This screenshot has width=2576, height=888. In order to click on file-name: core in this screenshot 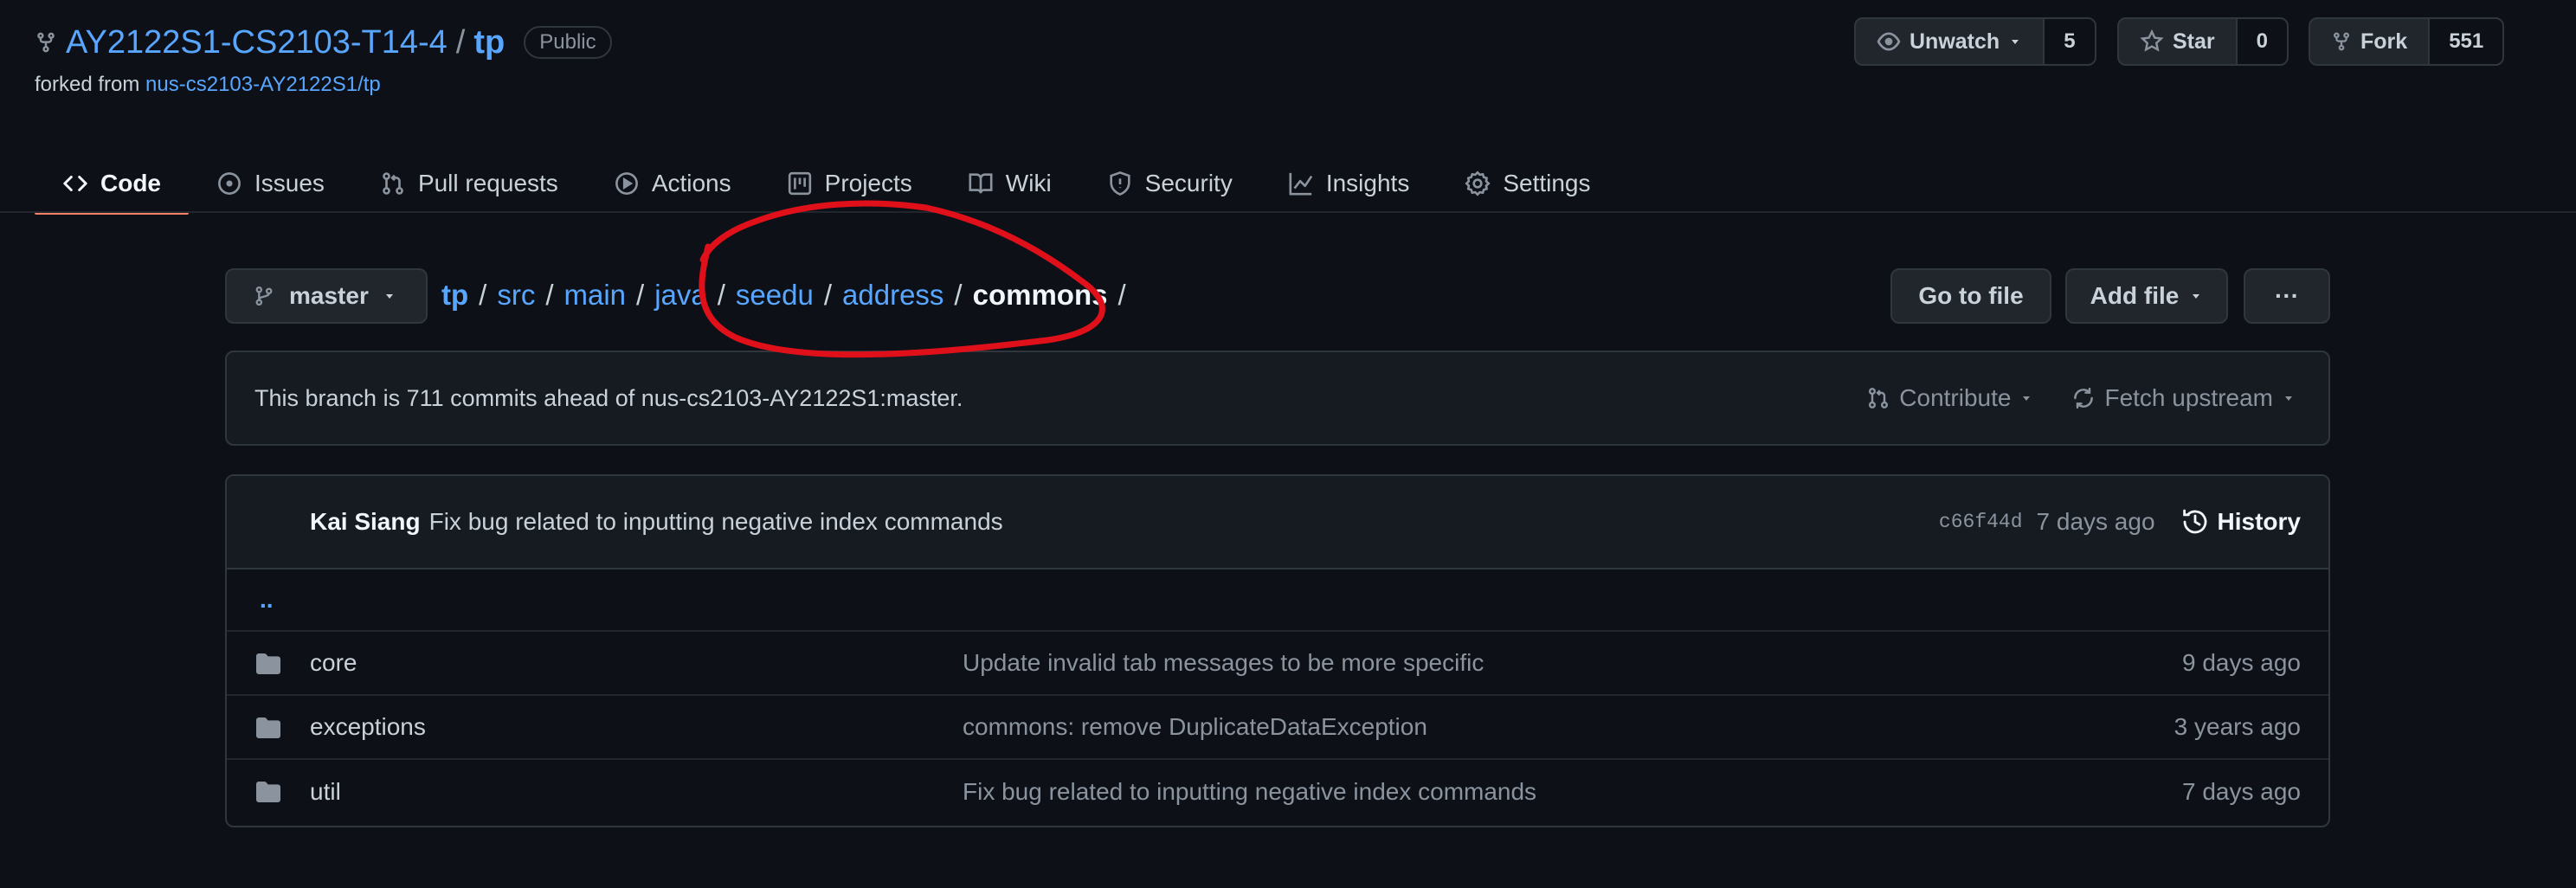, I will do `click(333, 663)`.